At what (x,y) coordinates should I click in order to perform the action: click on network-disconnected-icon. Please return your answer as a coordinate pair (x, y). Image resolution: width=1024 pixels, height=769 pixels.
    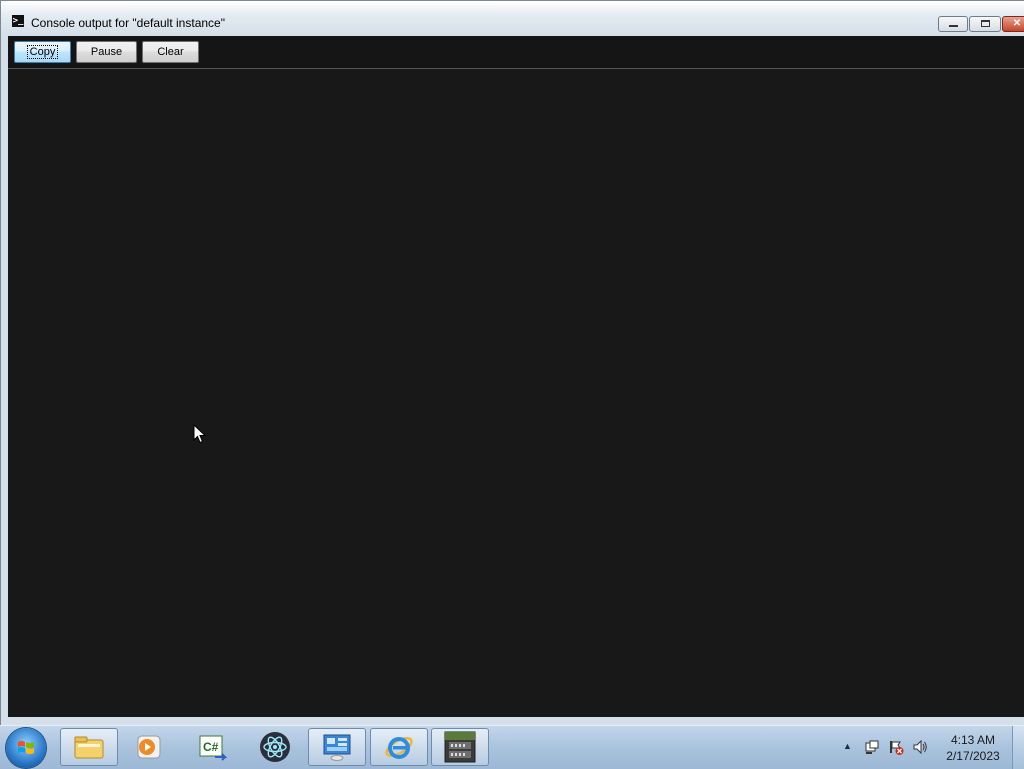
    Looking at the image, I should click on (896, 747).